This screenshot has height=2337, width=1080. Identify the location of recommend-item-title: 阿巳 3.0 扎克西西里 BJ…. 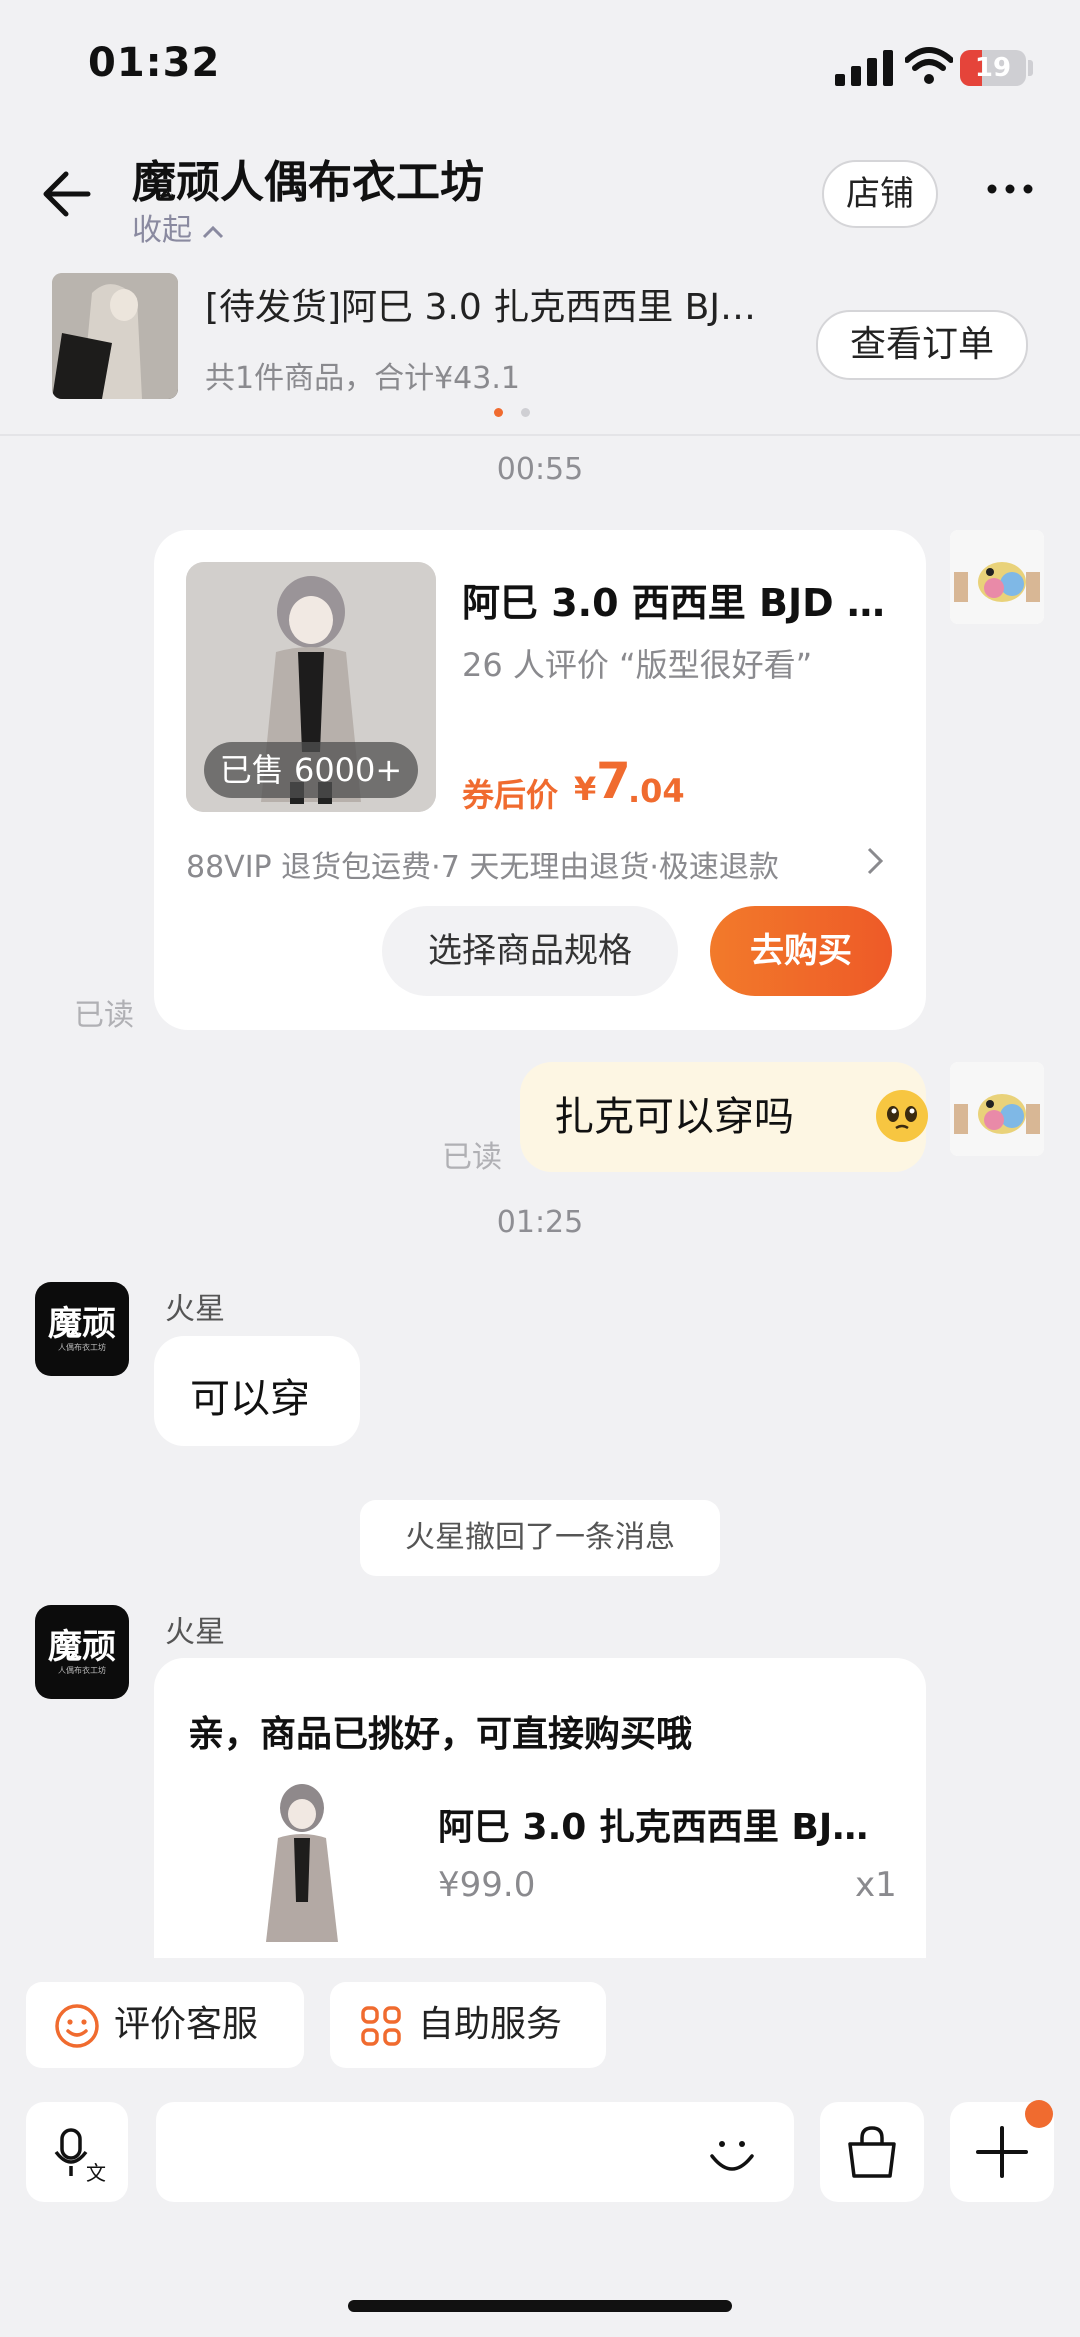
(653, 1824).